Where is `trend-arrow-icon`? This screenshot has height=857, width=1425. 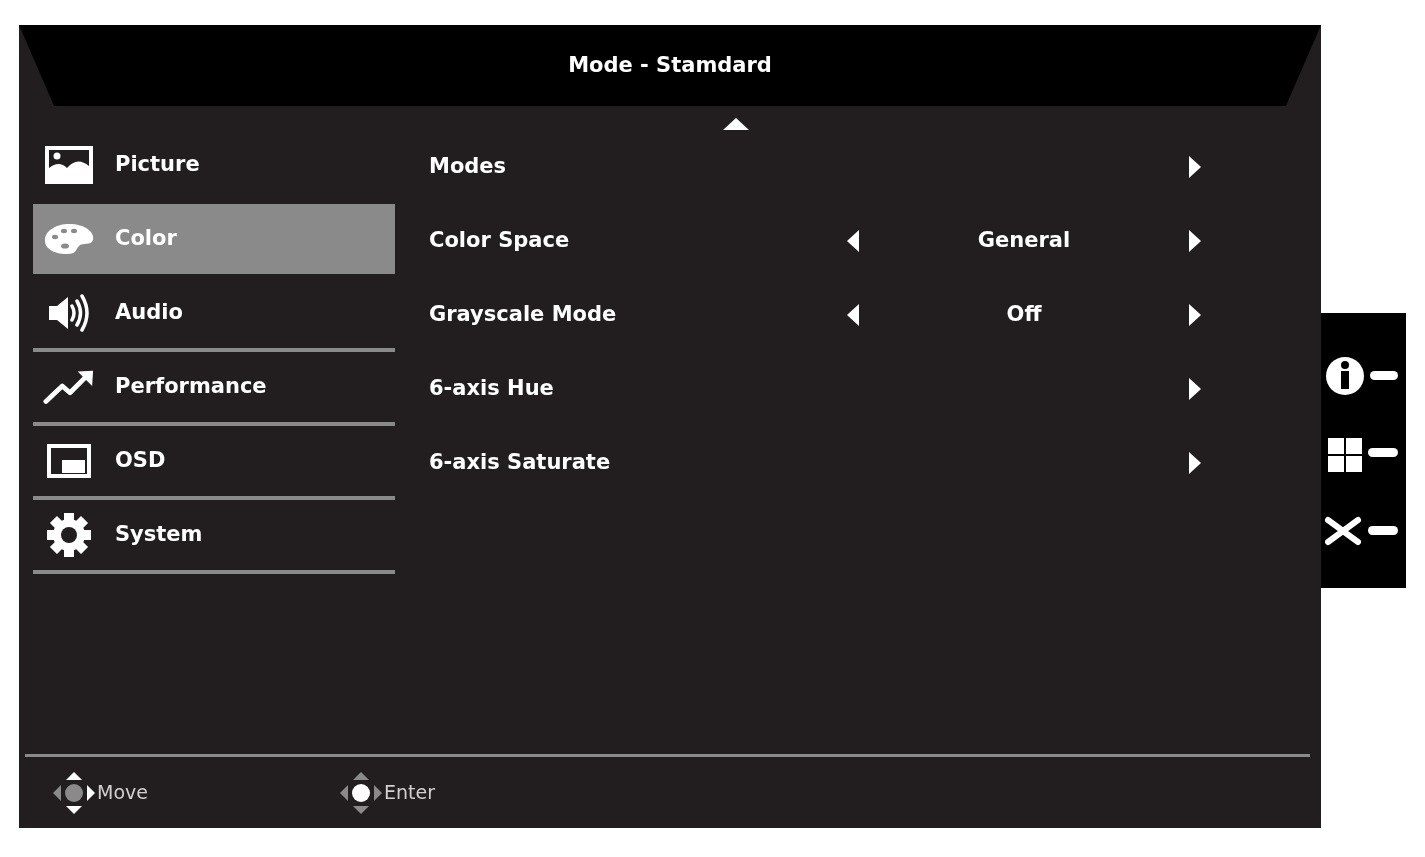 trend-arrow-icon is located at coordinates (69, 387).